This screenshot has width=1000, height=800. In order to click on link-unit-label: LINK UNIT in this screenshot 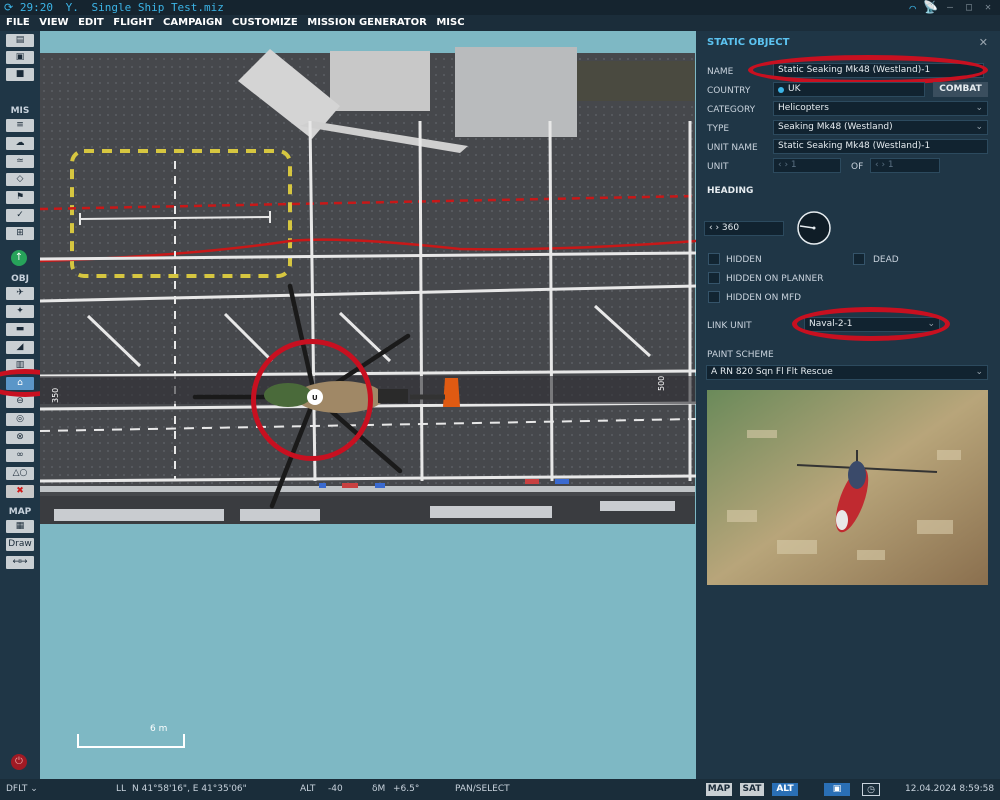, I will do `click(729, 326)`.